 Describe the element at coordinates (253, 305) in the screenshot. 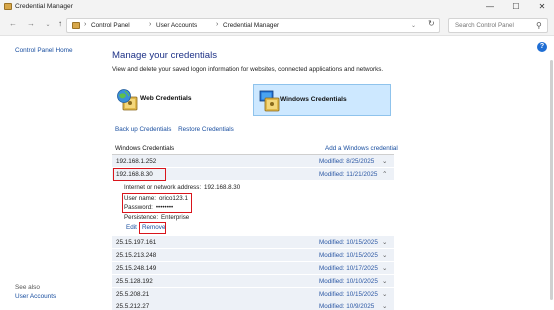

I see `credential-row: 25.5.212.27 Modified: 10/9/2025 ⌄` at that location.